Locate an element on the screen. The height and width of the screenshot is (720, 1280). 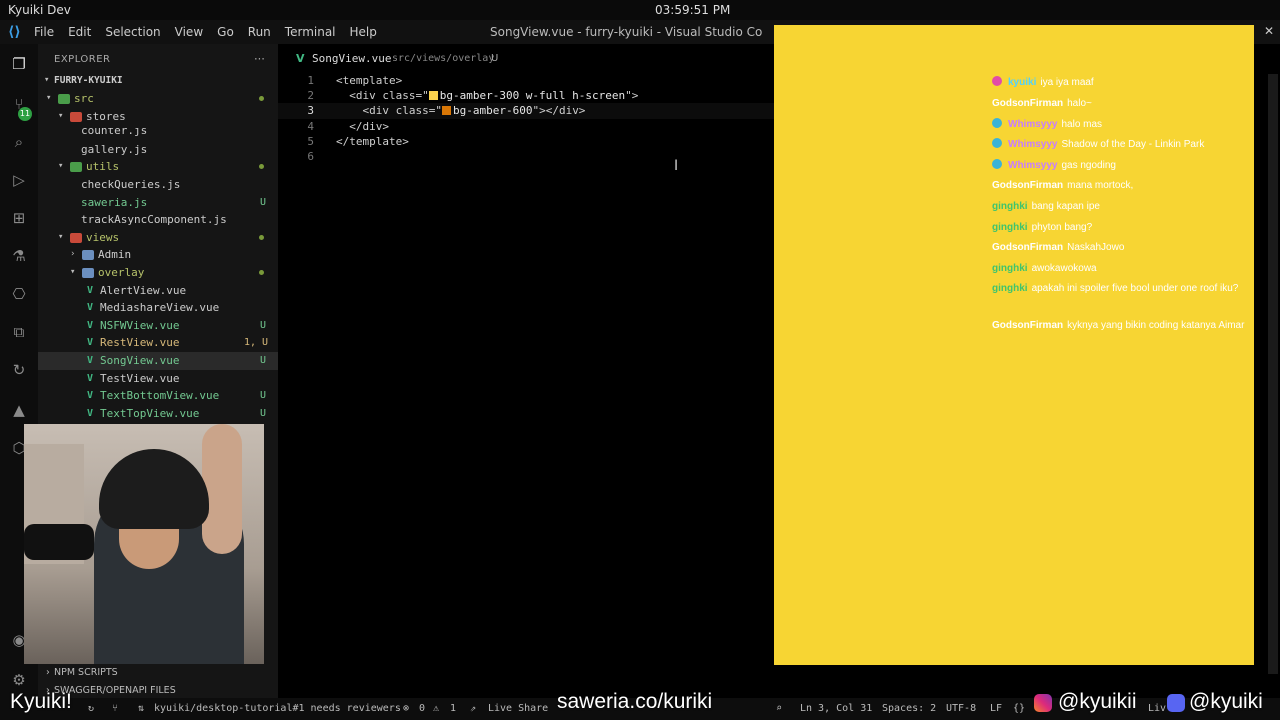
pull-request-icon: ⇅ is located at coordinates (141, 708).